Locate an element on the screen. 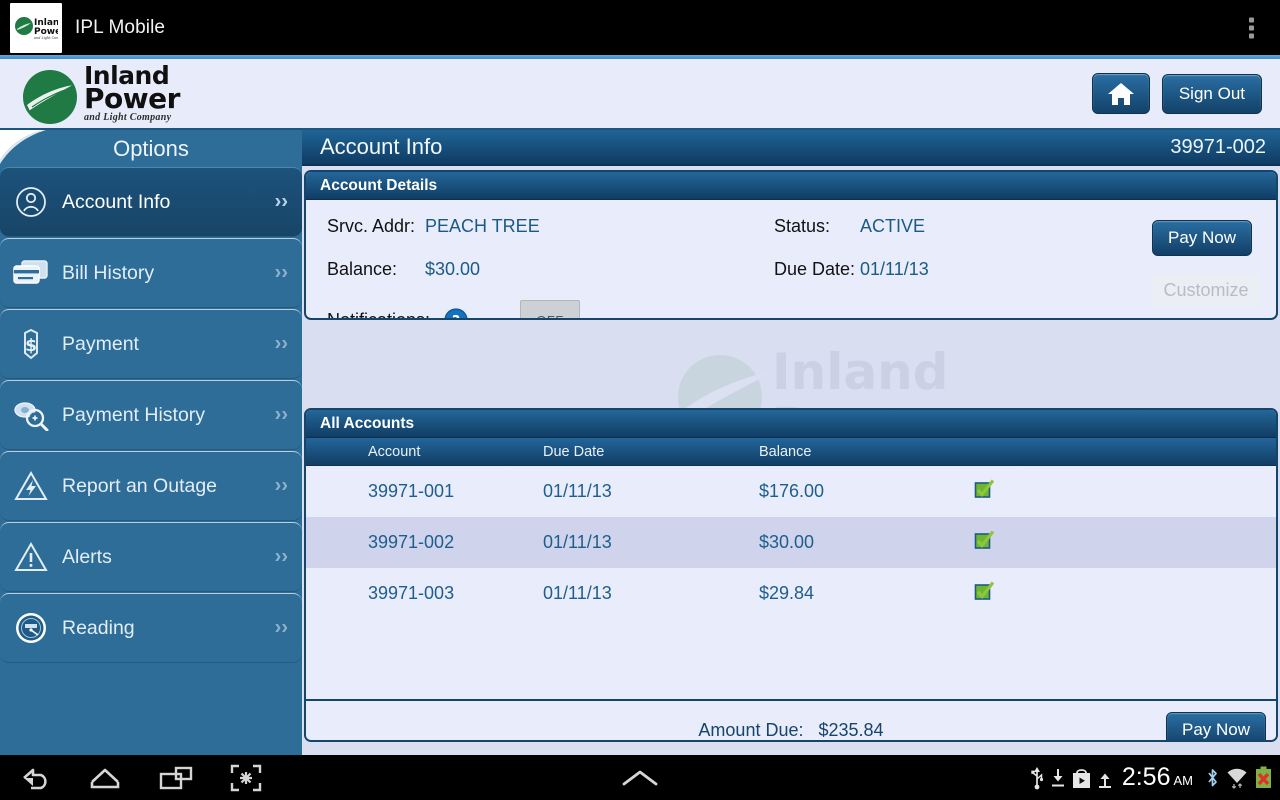  account-details-actions: Pay Now Customize is located at coordinates (1207, 263).